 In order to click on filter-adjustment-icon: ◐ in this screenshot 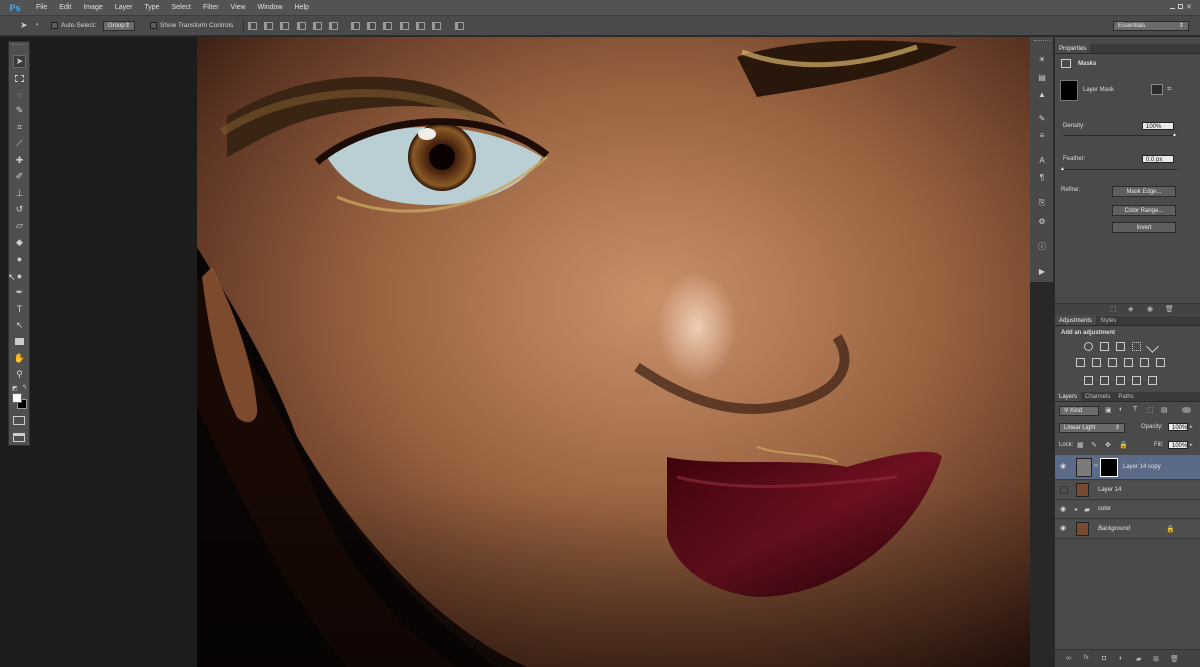, I will do `click(1121, 409)`.